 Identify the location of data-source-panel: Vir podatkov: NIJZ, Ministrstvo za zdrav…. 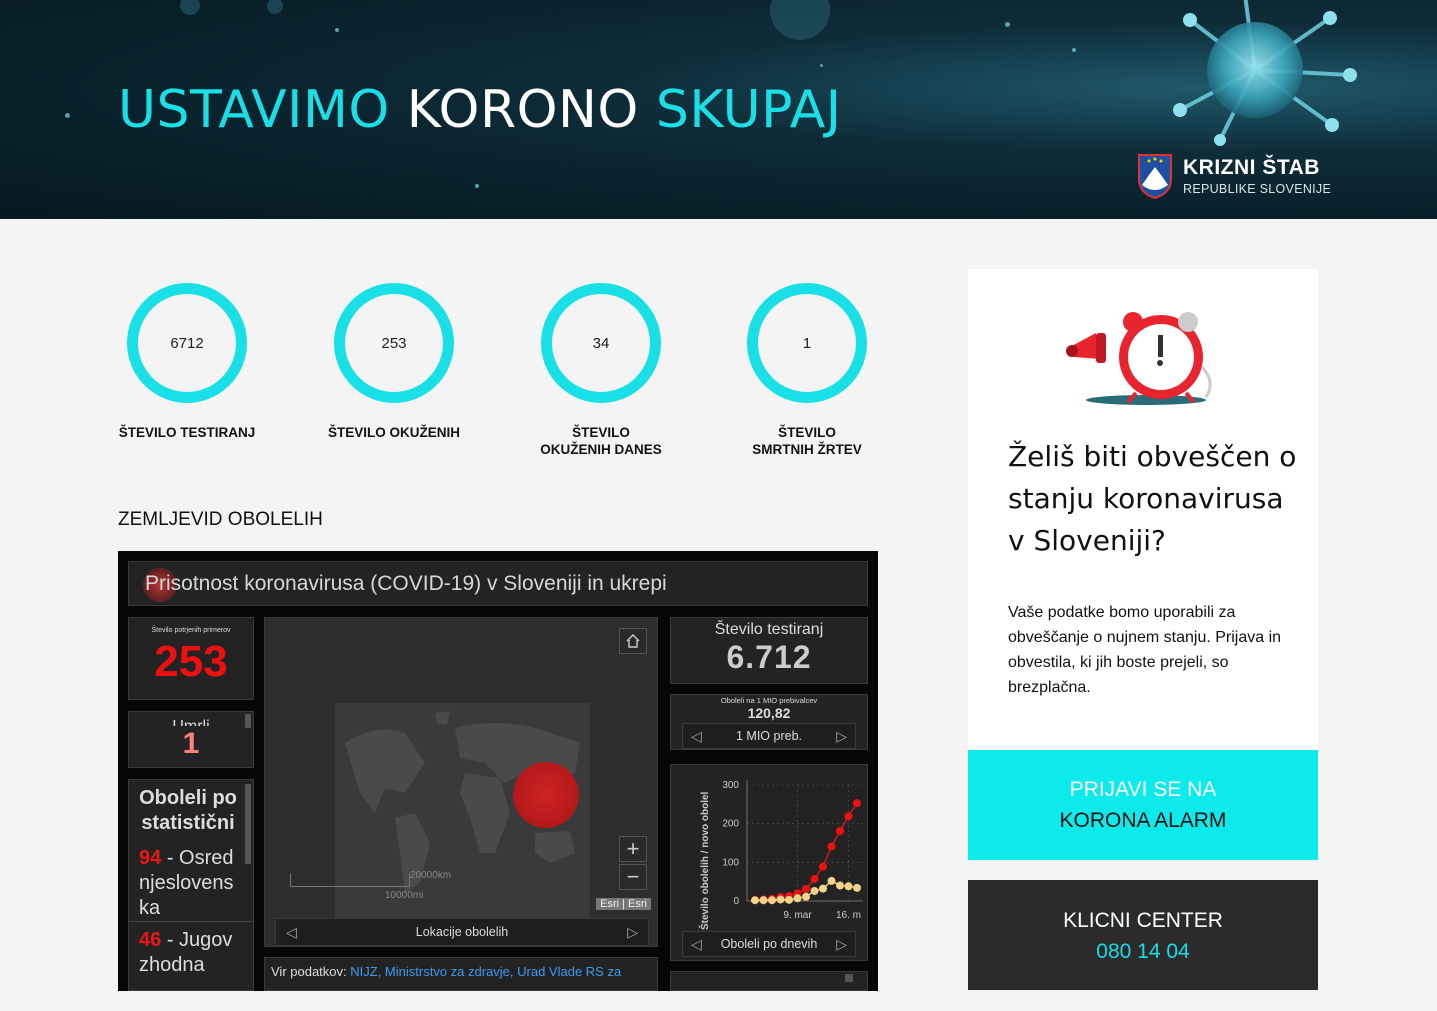
(461, 974).